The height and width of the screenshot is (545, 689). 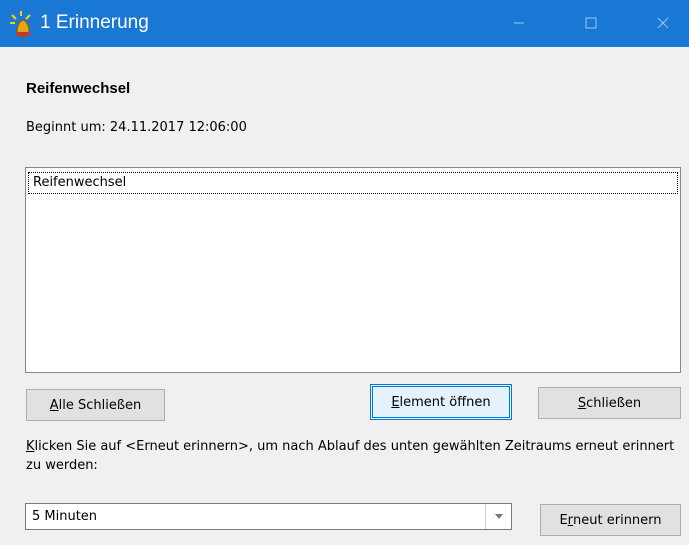 I want to click on close-button, so click(x=663, y=23).